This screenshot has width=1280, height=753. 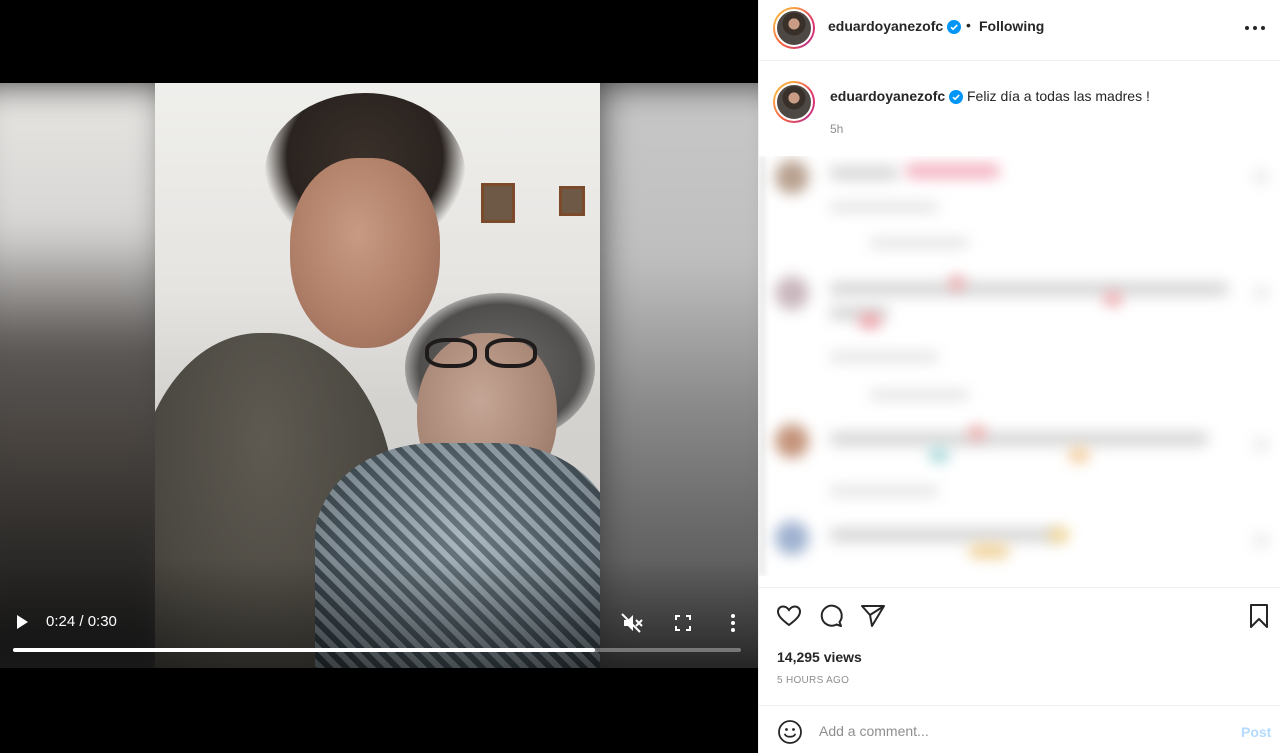 I want to click on caption-text: Feliz día a todas las madres !, so click(x=1058, y=96).